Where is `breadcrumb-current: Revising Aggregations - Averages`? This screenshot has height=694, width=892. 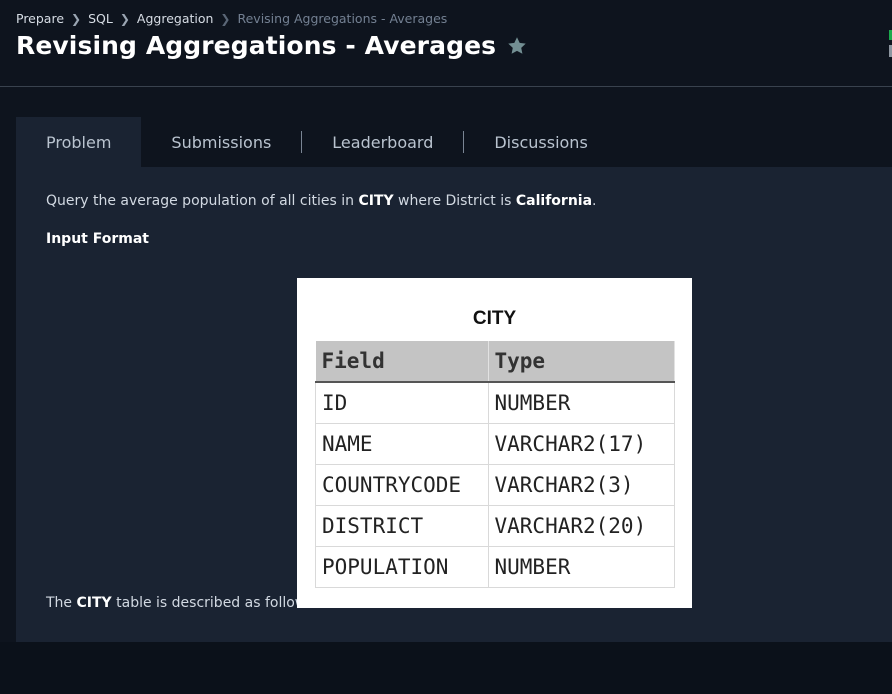 breadcrumb-current: Revising Aggregations - Averages is located at coordinates (342, 18).